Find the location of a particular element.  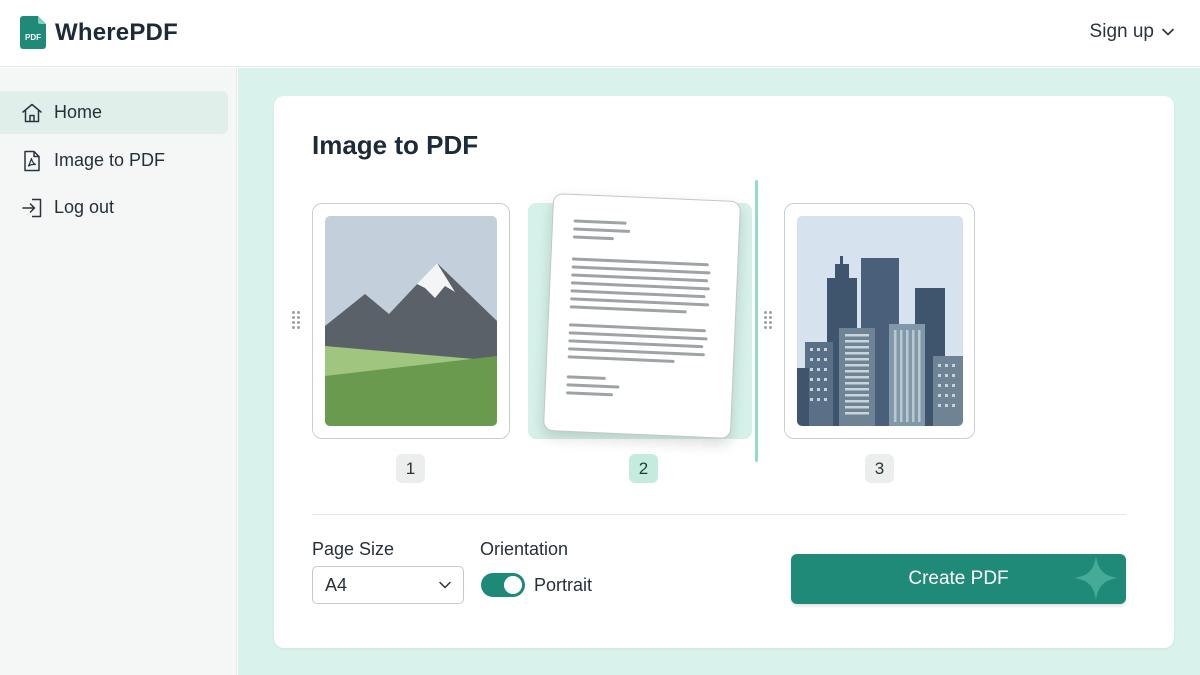

orientation-label: Orientation is located at coordinates (524, 549).